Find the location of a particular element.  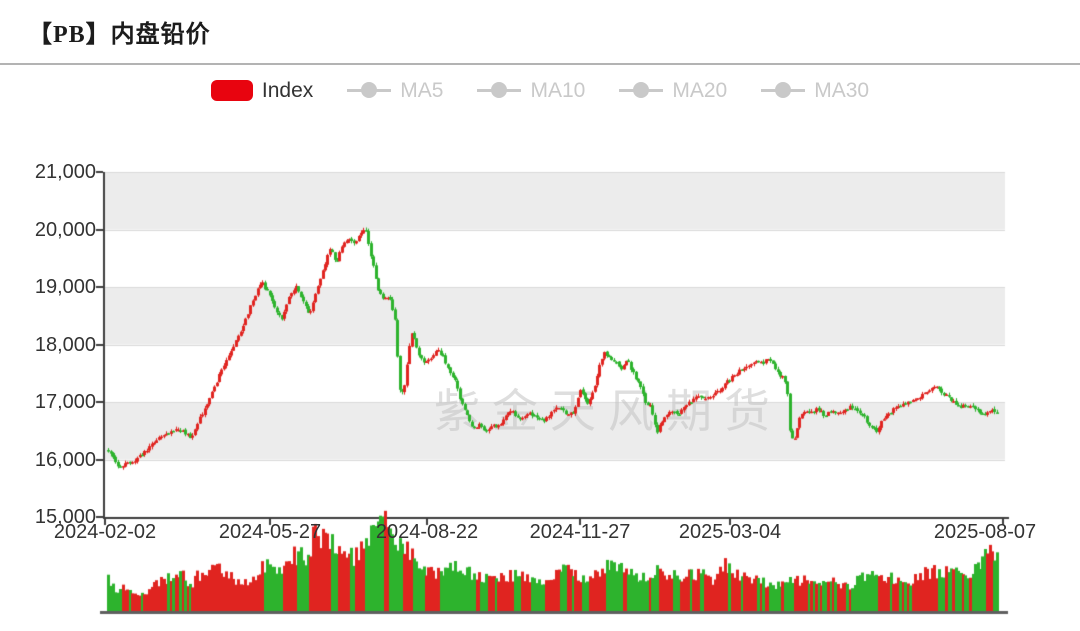

legend-item-ma20: MA20 is located at coordinates (673, 90).